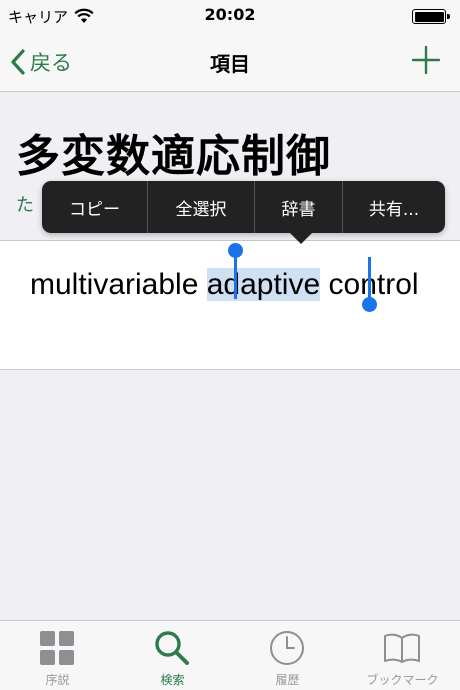 This screenshot has height=690, width=460. Describe the element at coordinates (235, 250) in the screenshot. I see `selection-start-handle` at that location.